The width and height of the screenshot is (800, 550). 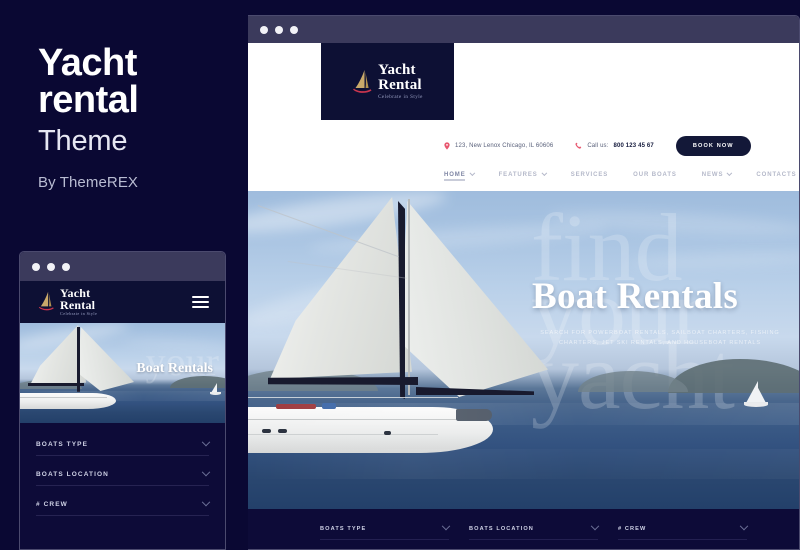 I want to click on search-field-crew: # CREW, so click(x=683, y=530).